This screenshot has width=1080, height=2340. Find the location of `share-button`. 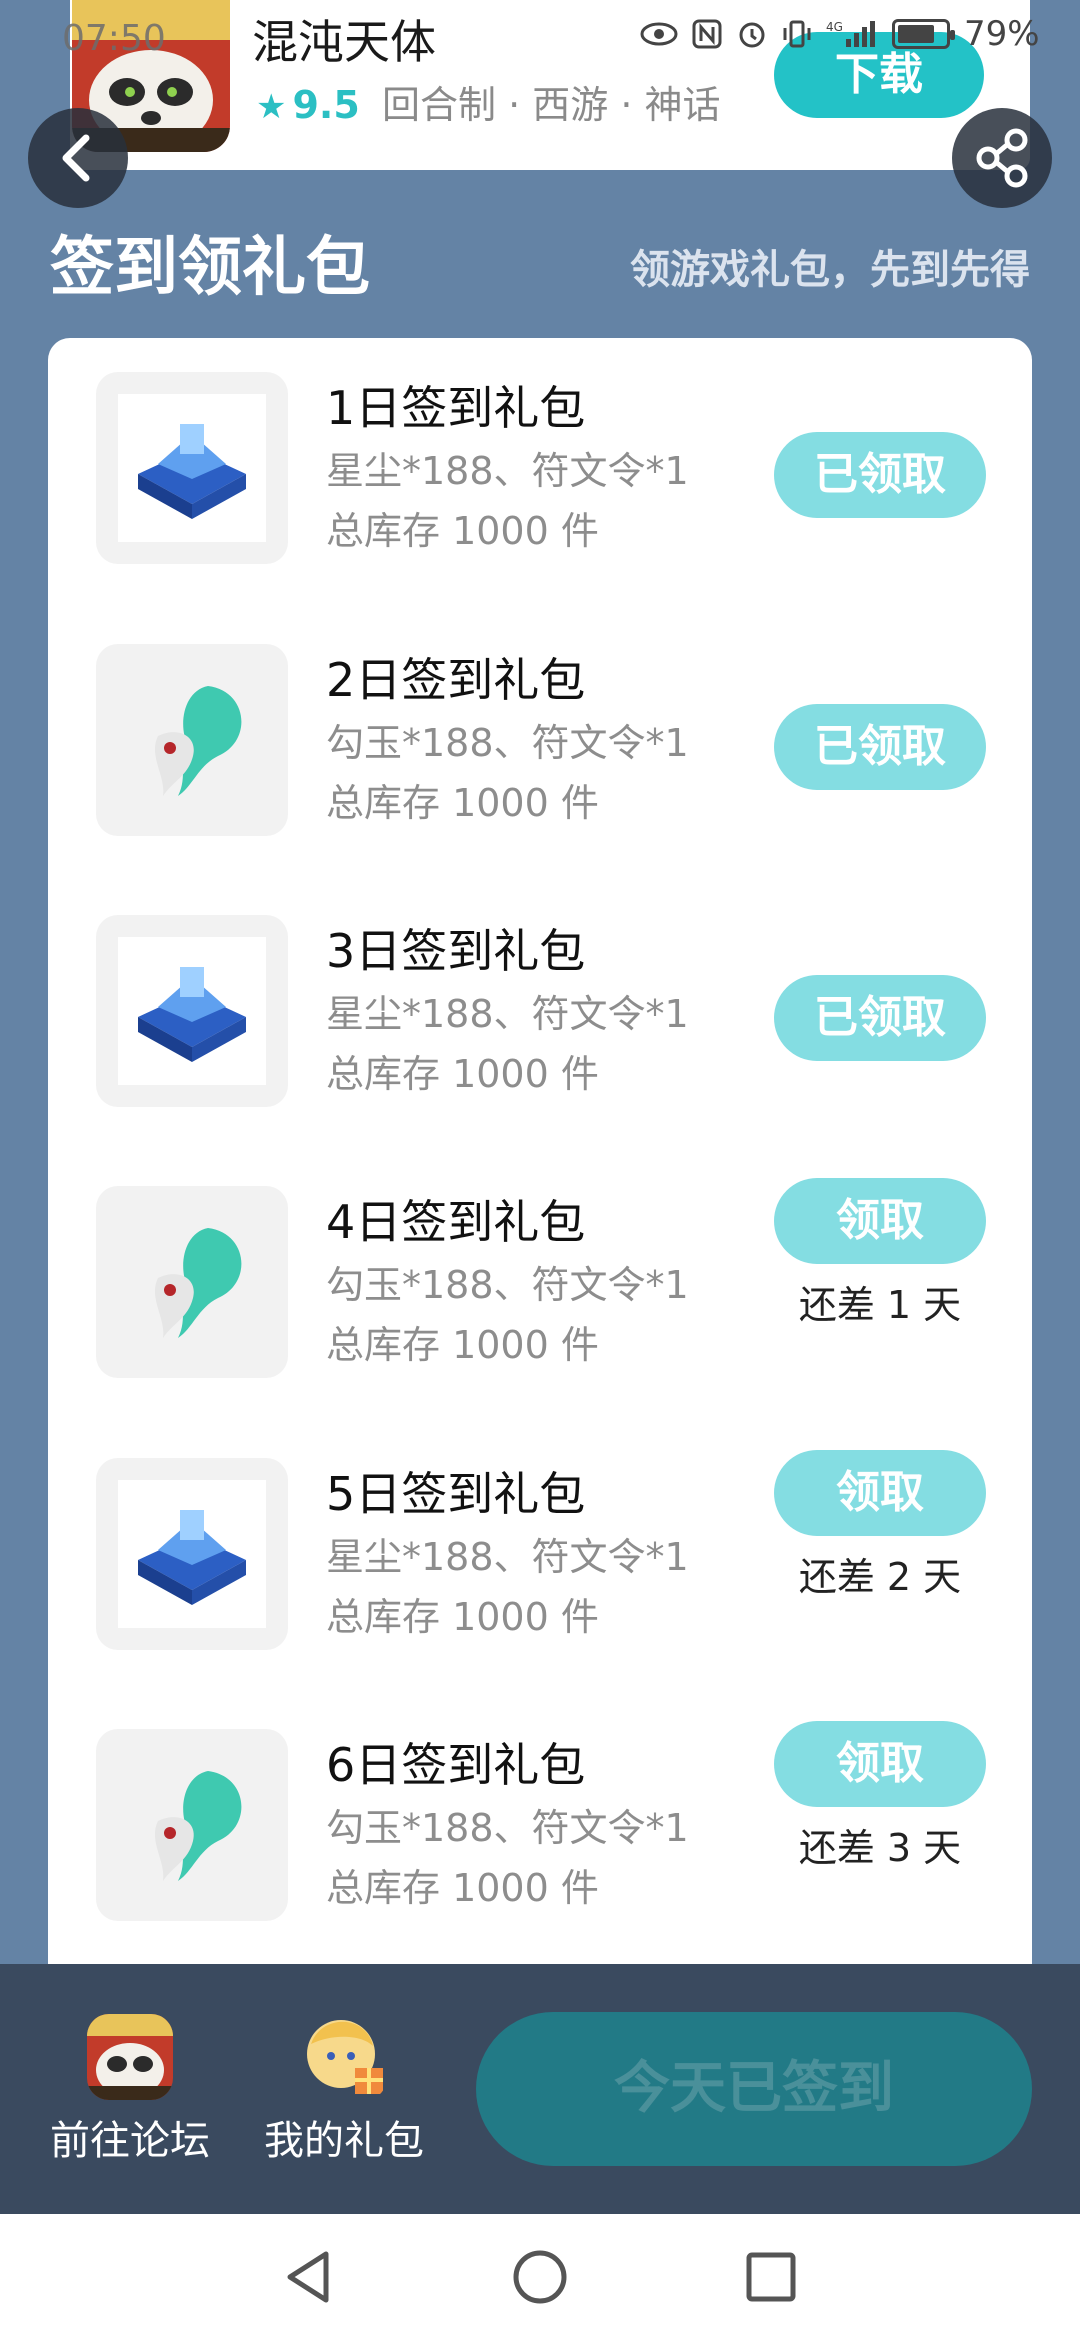

share-button is located at coordinates (1002, 158).